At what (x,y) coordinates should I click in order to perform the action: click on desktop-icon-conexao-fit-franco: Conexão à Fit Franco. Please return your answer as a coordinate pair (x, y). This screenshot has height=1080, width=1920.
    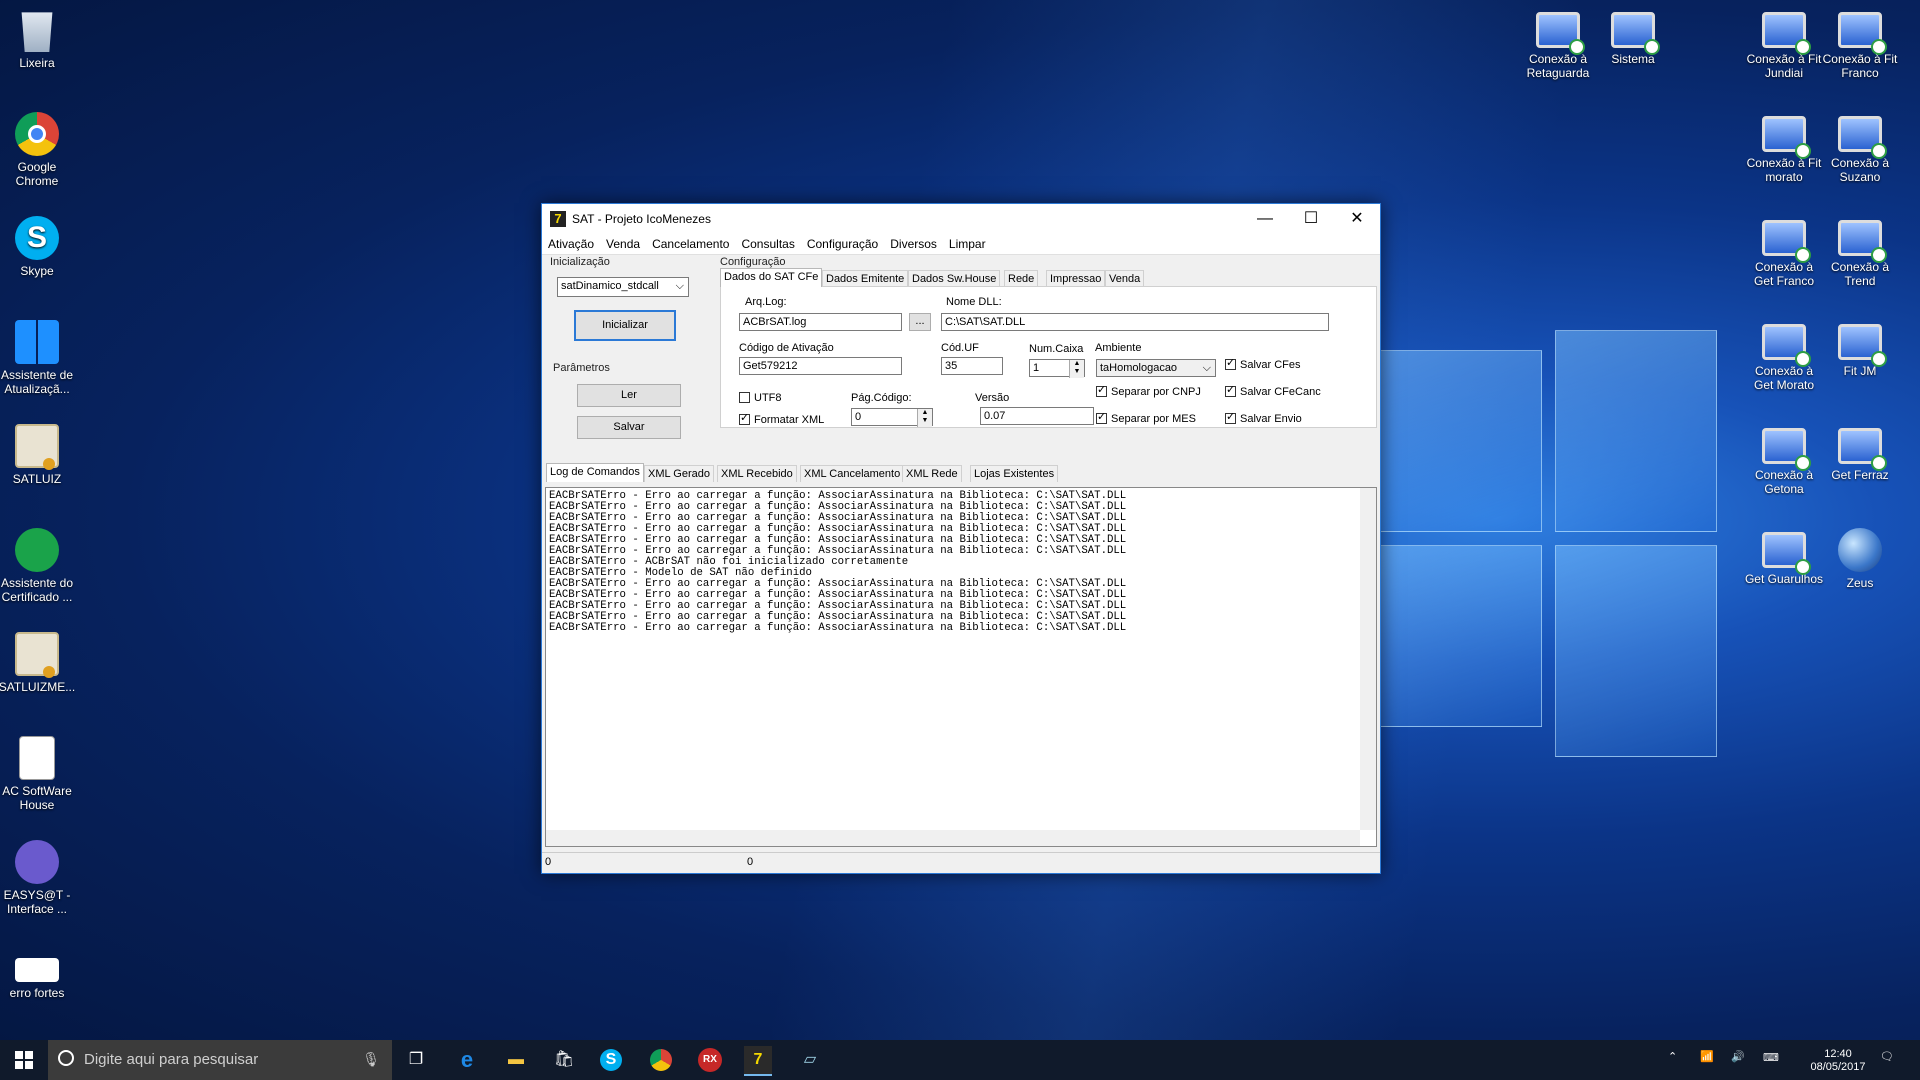
    Looking at the image, I should click on (1860, 44).